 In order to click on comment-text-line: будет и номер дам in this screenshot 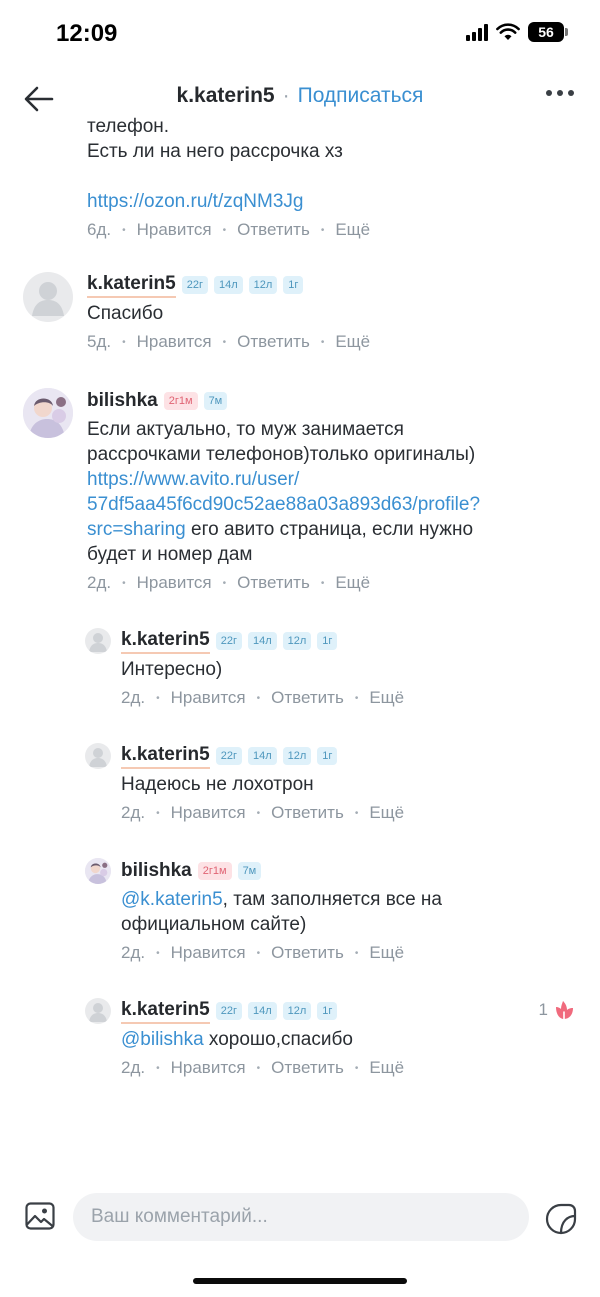, I will do `click(170, 554)`.